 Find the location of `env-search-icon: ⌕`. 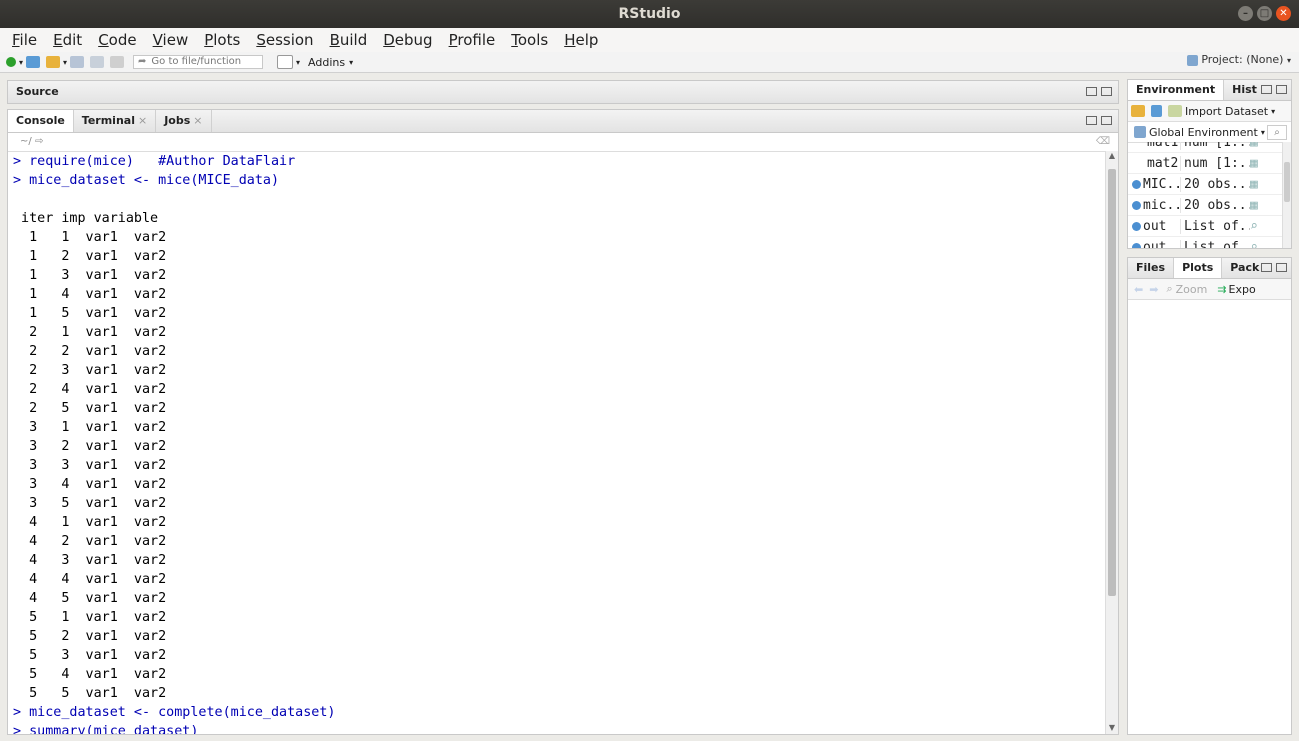

env-search-icon: ⌕ is located at coordinates (1277, 132).